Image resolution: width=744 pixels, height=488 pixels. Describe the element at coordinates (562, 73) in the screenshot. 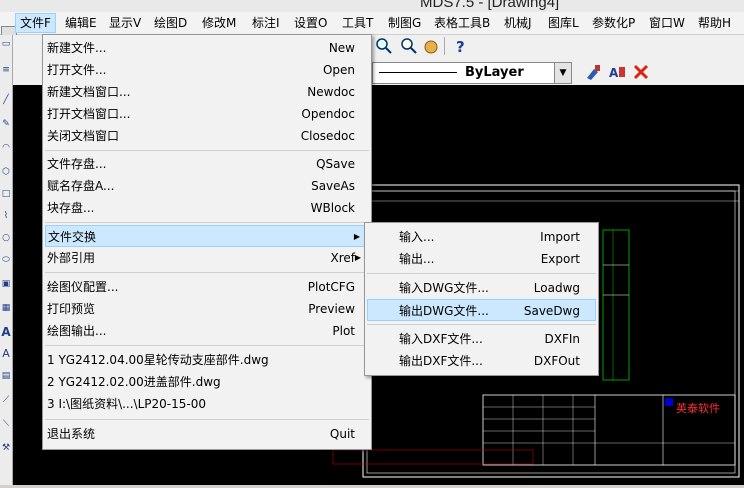

I see `chevron-down-icon: ▼` at that location.